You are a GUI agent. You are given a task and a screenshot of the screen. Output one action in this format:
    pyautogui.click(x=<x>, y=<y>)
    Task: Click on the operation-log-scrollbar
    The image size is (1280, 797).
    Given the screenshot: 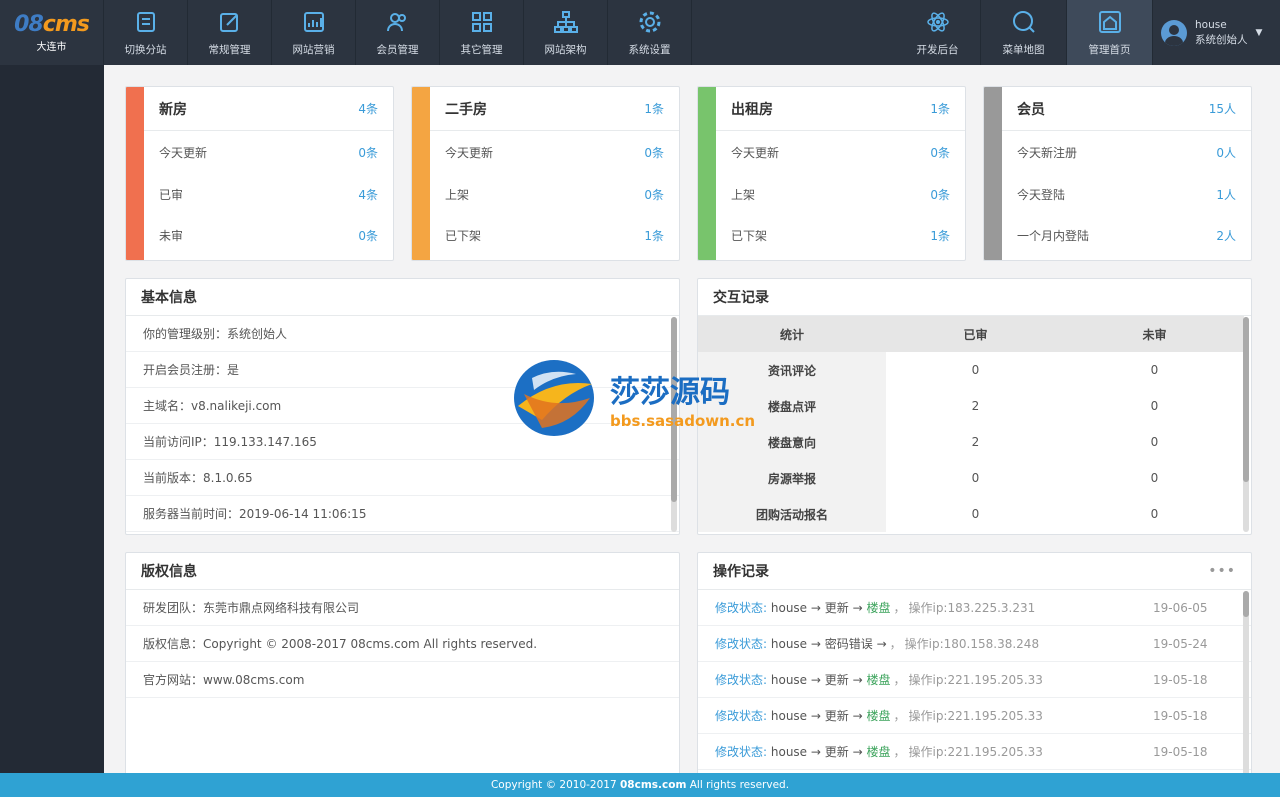 What is the action you would take?
    pyautogui.click(x=1246, y=683)
    